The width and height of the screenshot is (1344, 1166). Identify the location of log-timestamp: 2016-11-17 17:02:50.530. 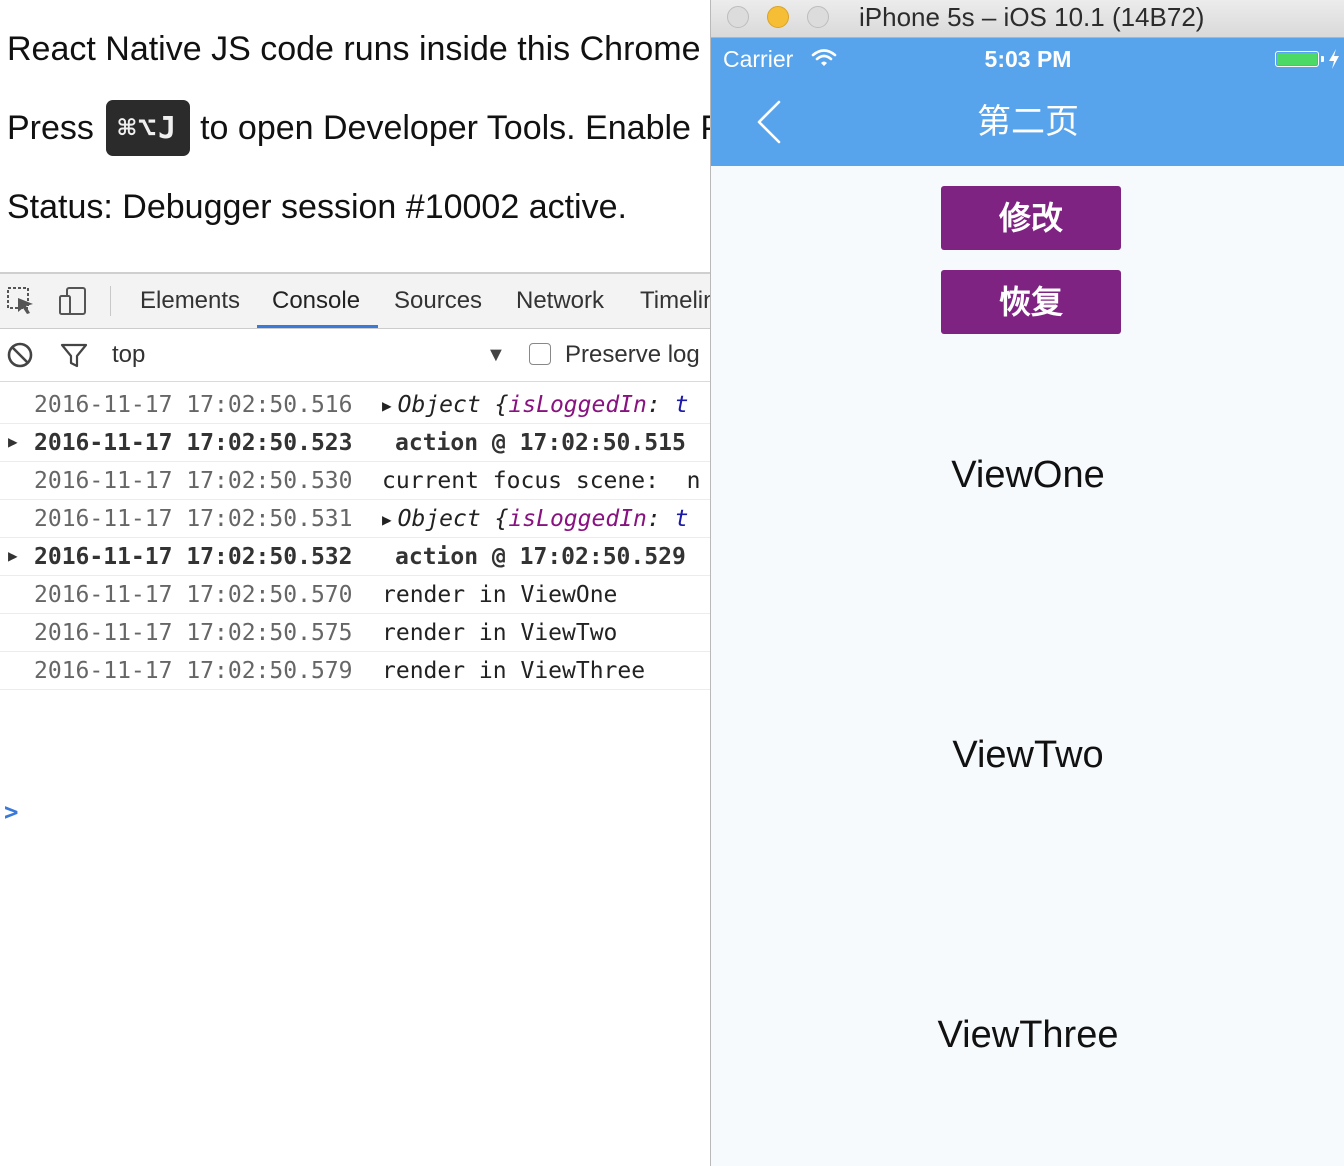
(193, 481).